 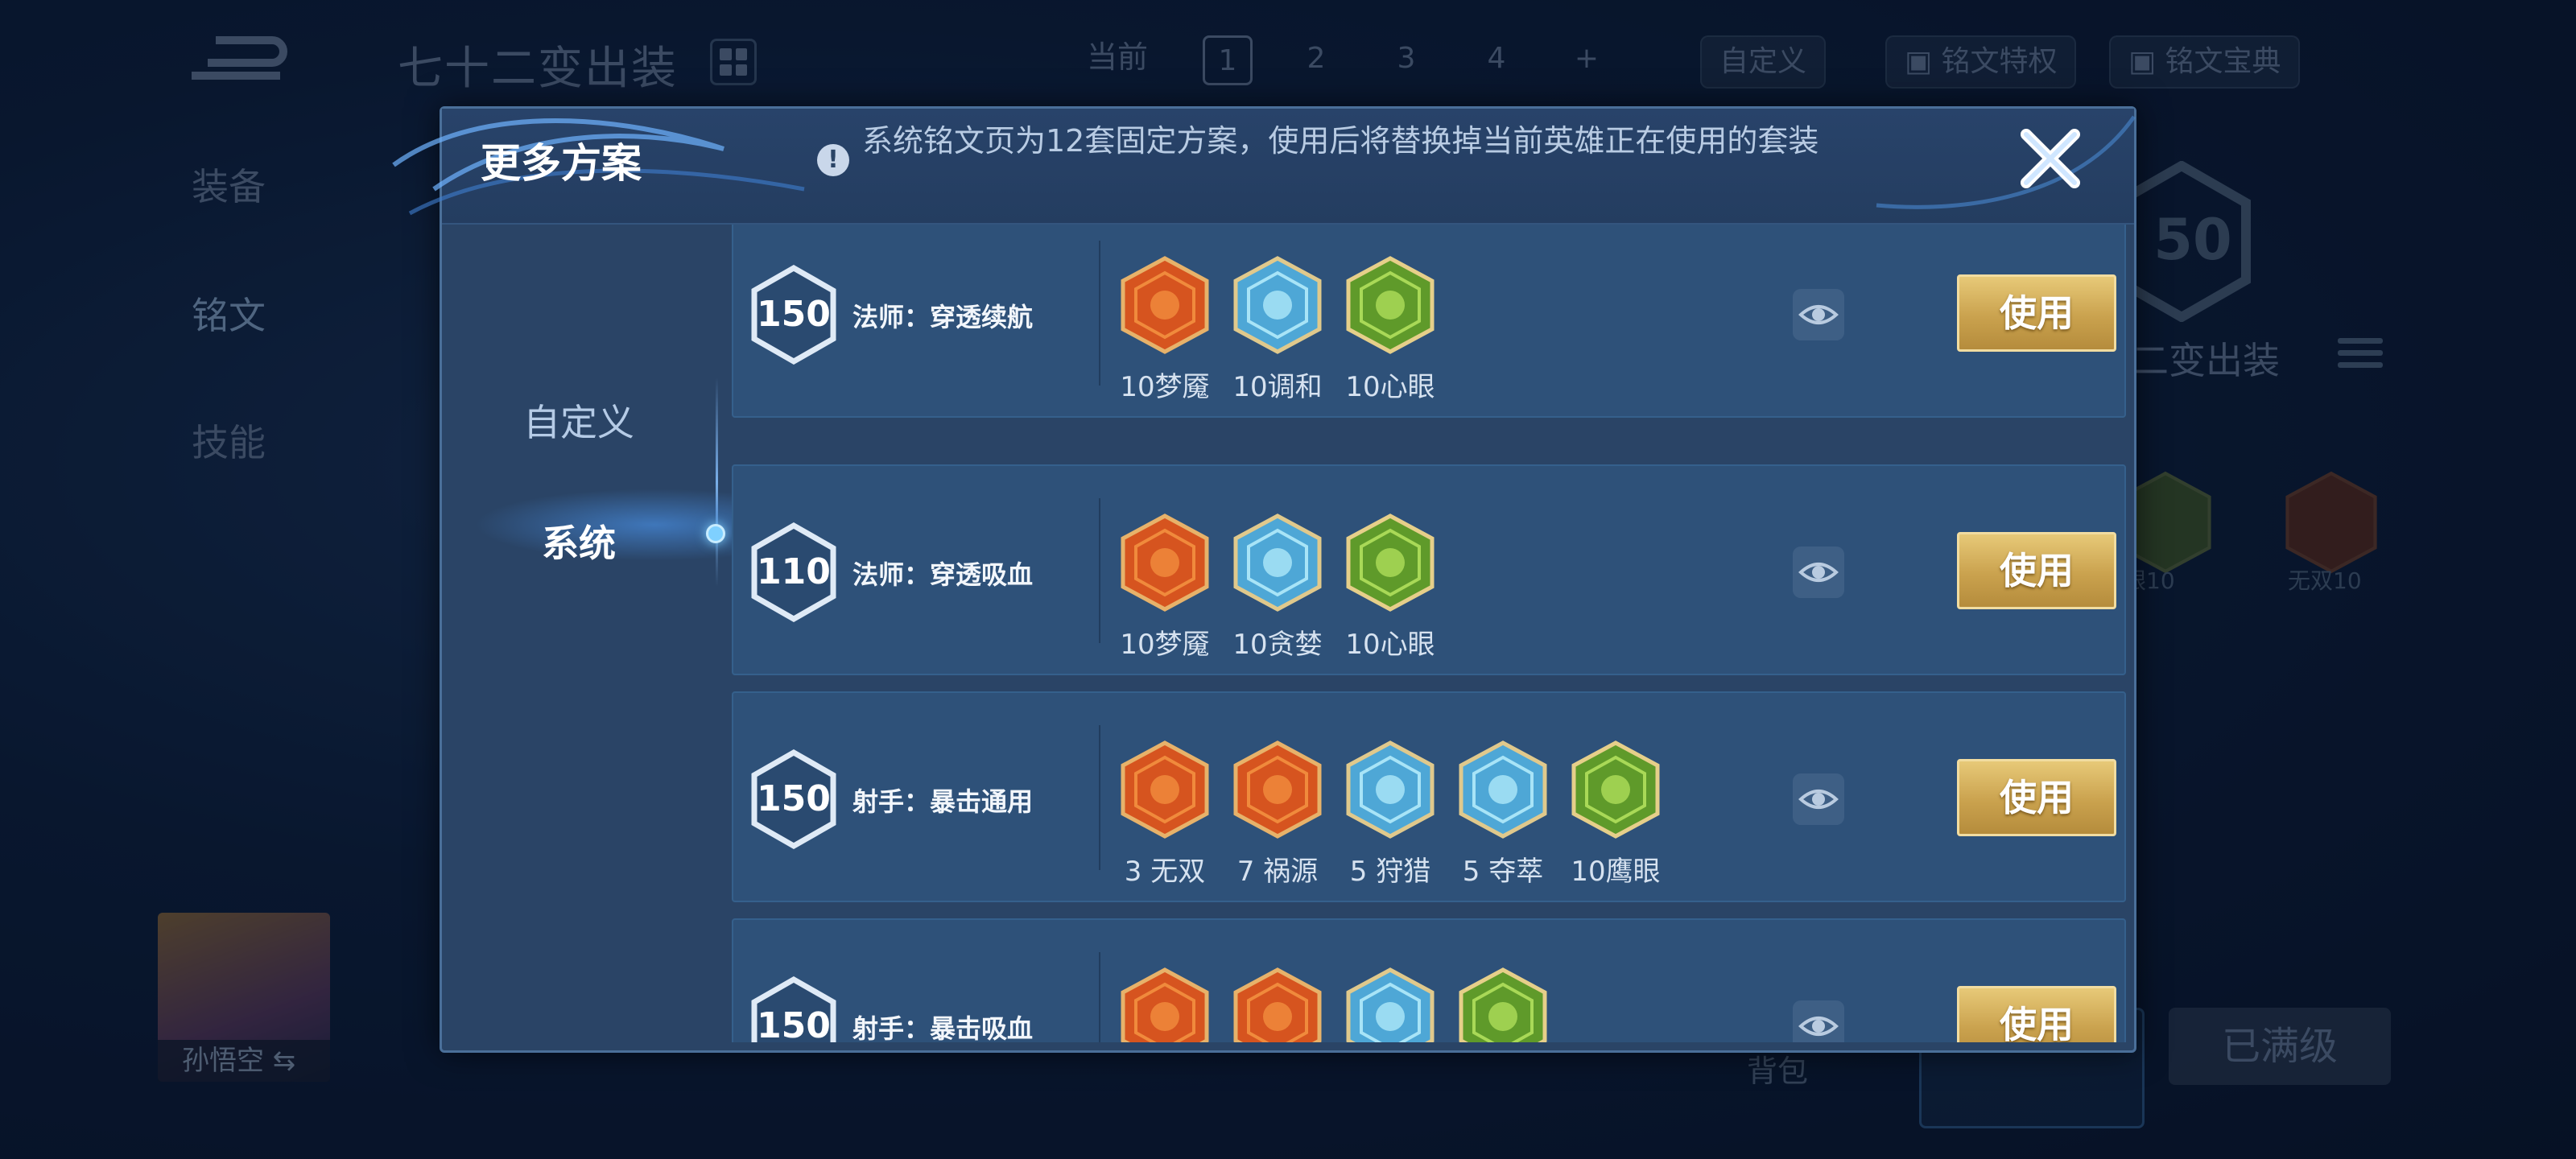 What do you see at coordinates (943, 574) in the screenshot?
I see `plan-name: 法师：穿透吸血` at bounding box center [943, 574].